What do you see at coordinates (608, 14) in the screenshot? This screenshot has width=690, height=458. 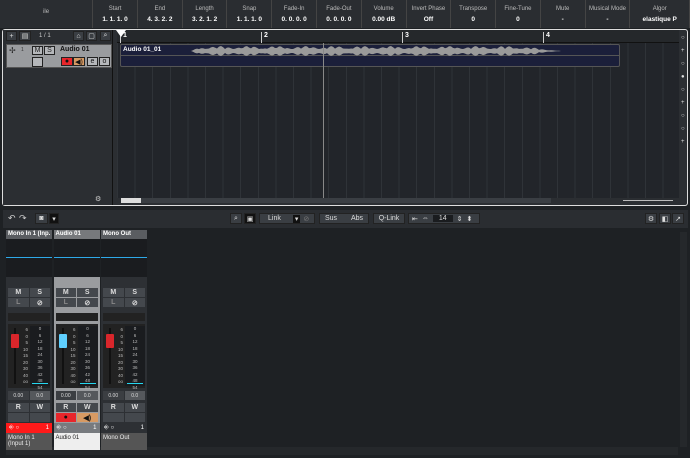 I see `info-field: Musical Mode -` at bounding box center [608, 14].